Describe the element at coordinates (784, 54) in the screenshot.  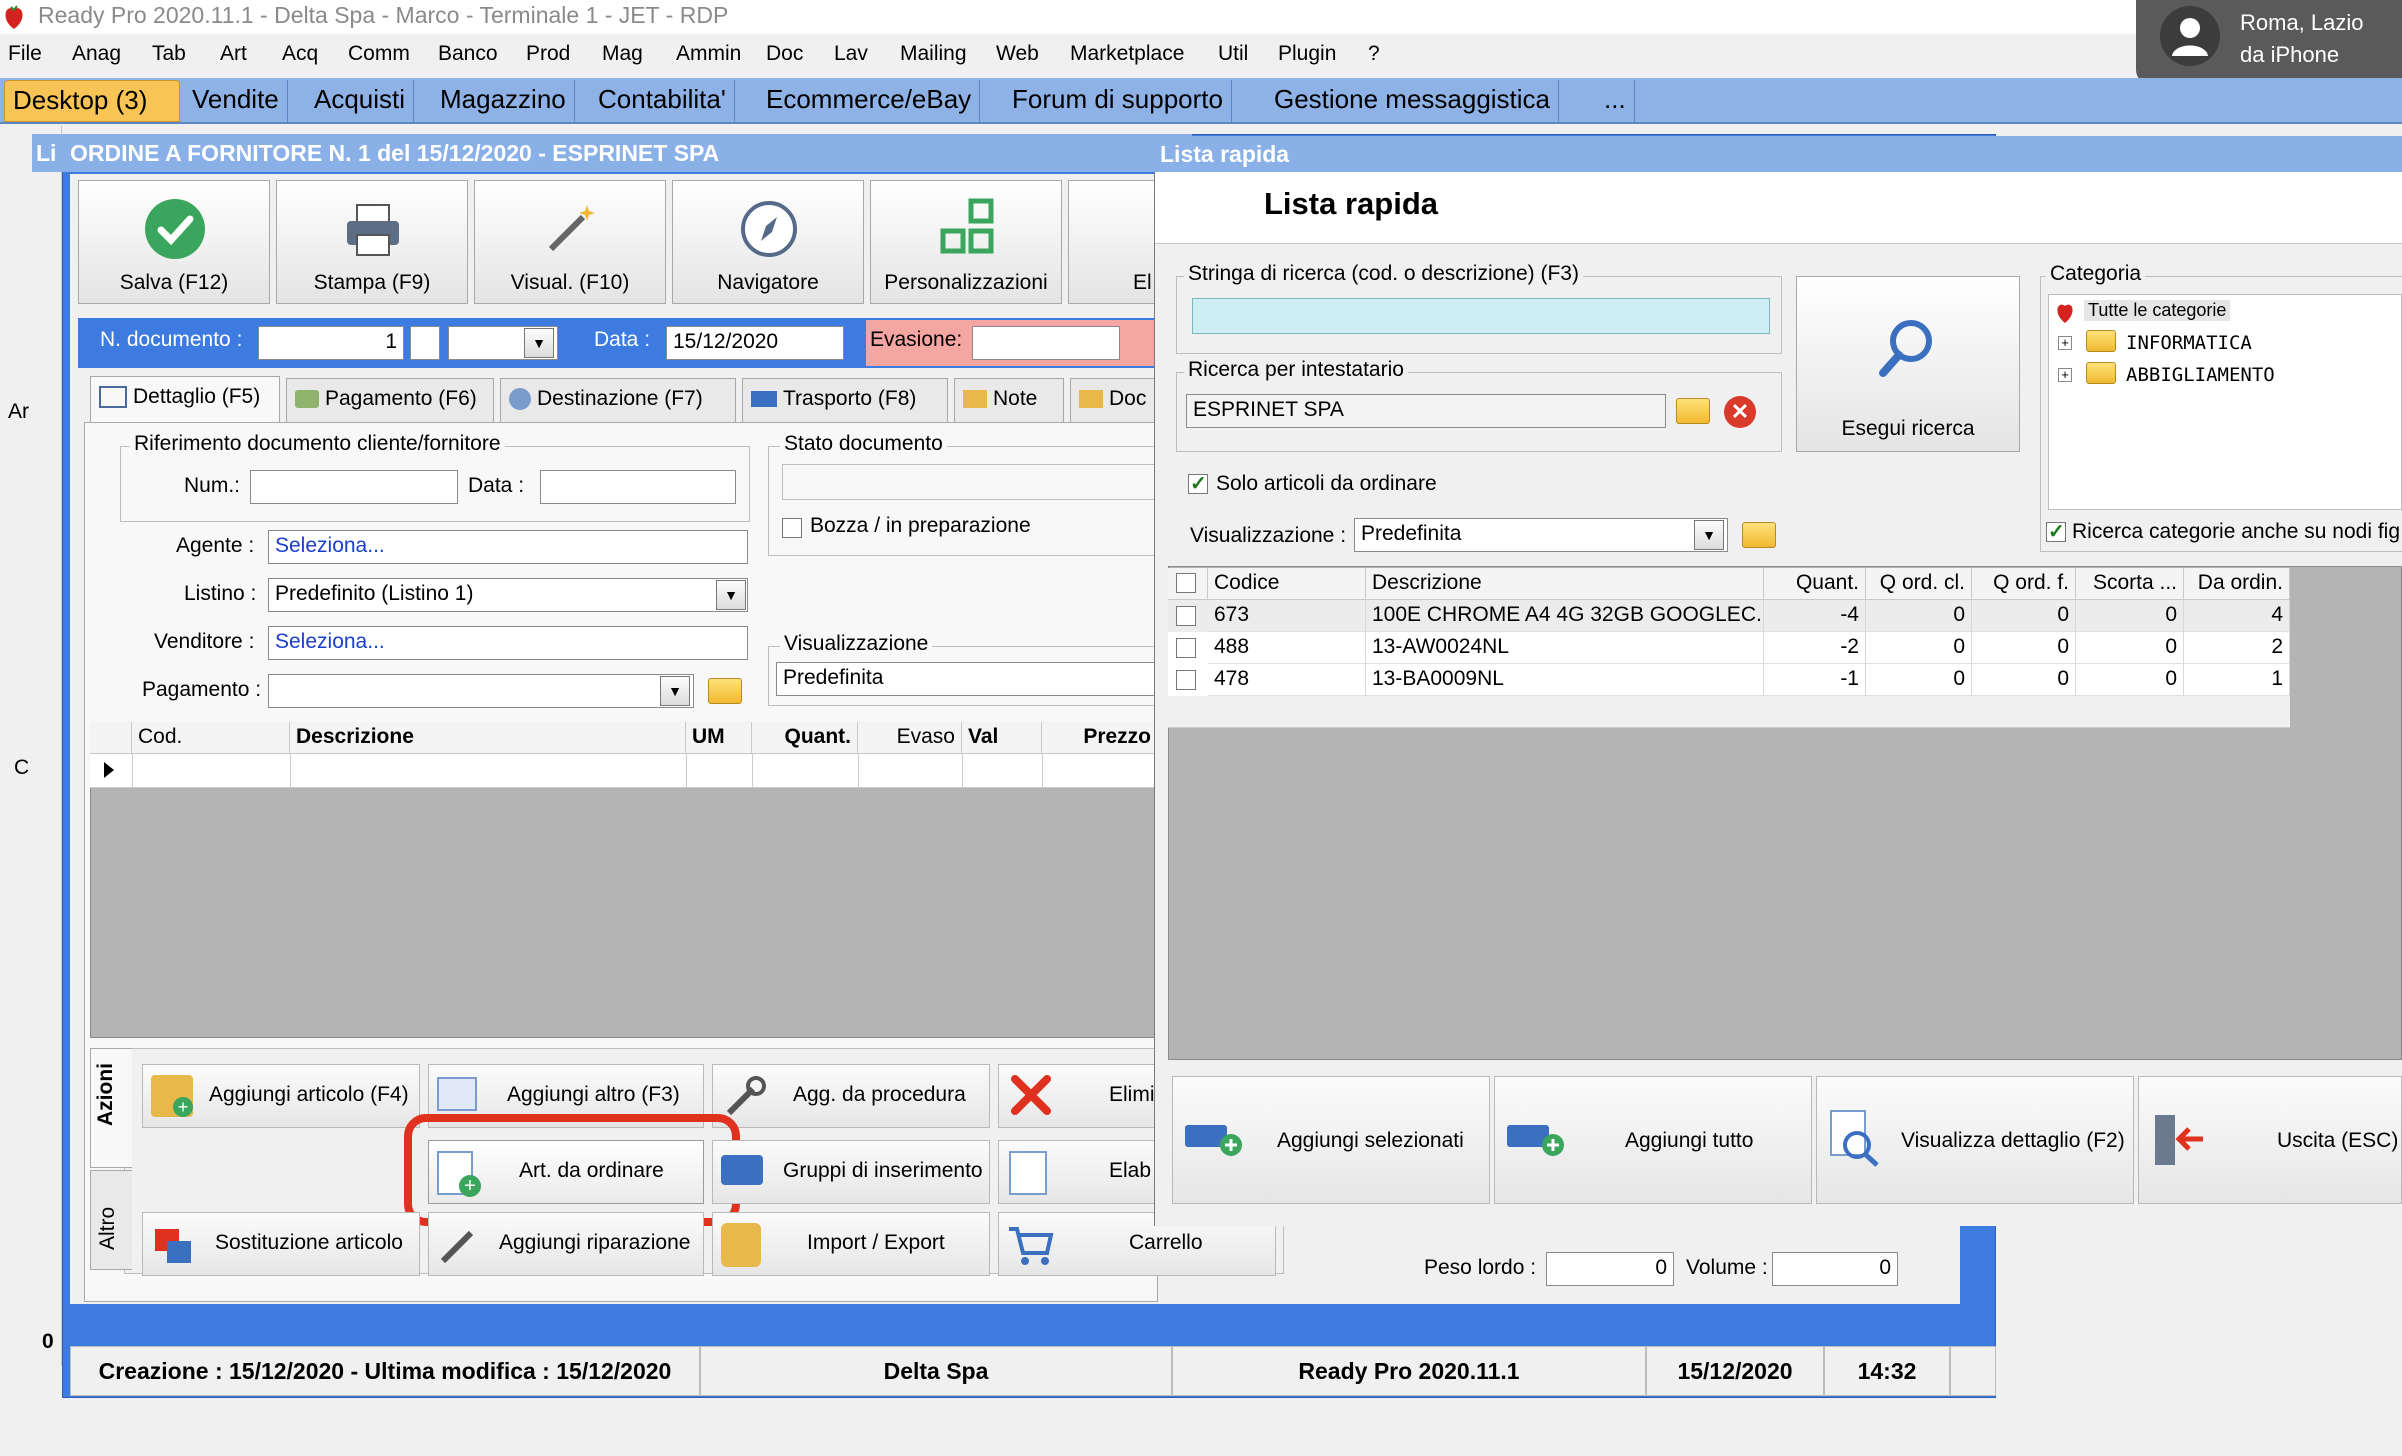
I see `menu-doc: Doc` at that location.